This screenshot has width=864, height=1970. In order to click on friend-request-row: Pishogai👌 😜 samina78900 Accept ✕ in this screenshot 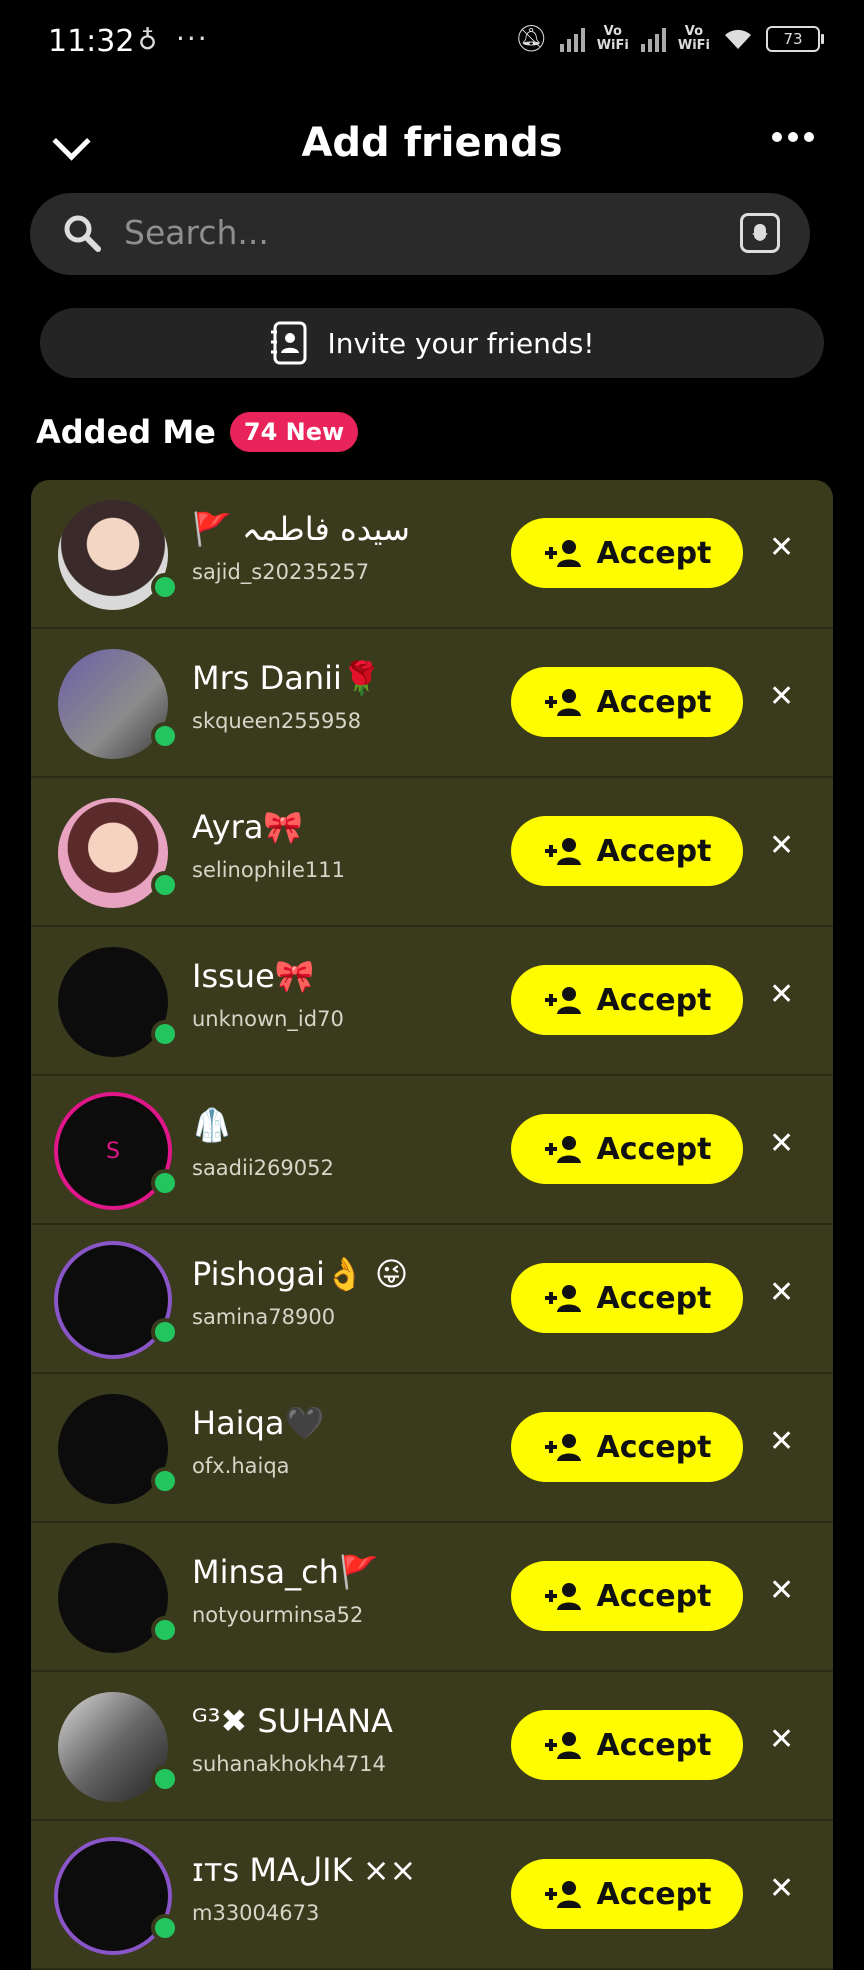, I will do `click(432, 1299)`.